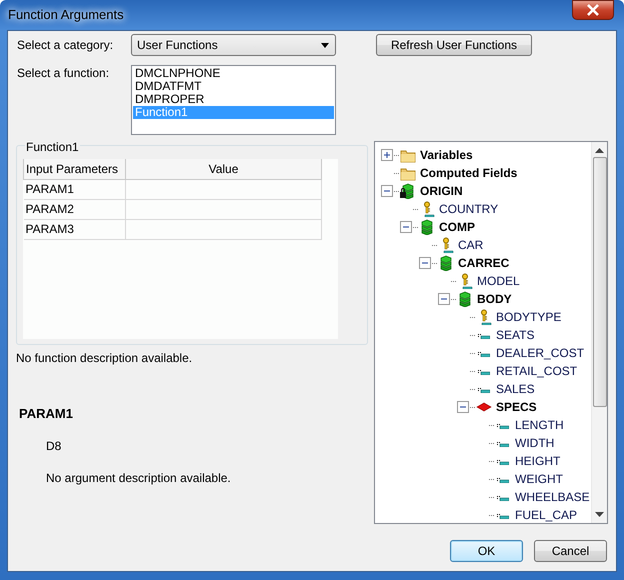 The width and height of the screenshot is (624, 580). What do you see at coordinates (546, 514) in the screenshot?
I see `tree-item: FUEL_CAP` at bounding box center [546, 514].